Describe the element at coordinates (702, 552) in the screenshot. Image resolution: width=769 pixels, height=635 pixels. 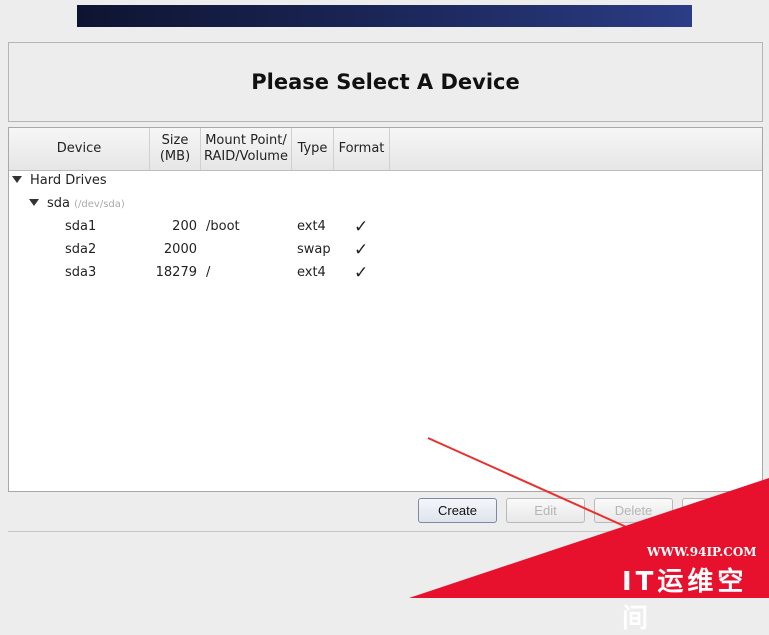
I see `watermark-url: WWW.94IP.COM` at that location.